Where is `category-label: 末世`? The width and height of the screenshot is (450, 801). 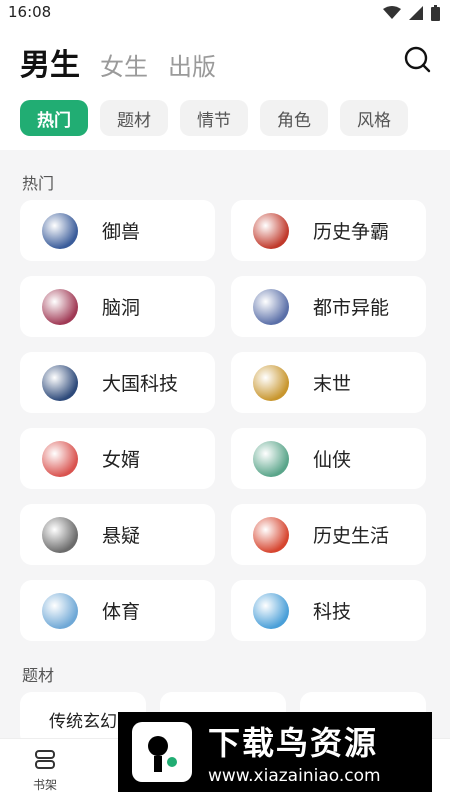 category-label: 末世 is located at coordinates (332, 384).